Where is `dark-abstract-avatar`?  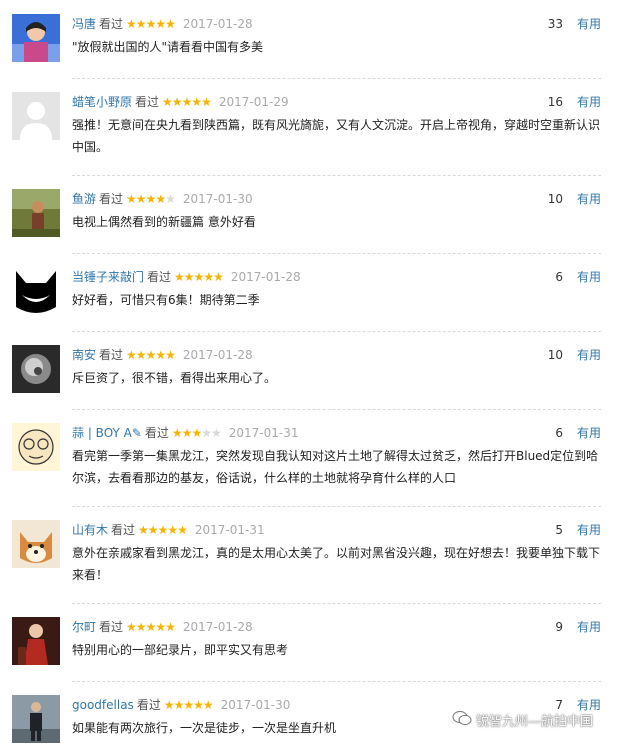
dark-abstract-avatar is located at coordinates (36, 369).